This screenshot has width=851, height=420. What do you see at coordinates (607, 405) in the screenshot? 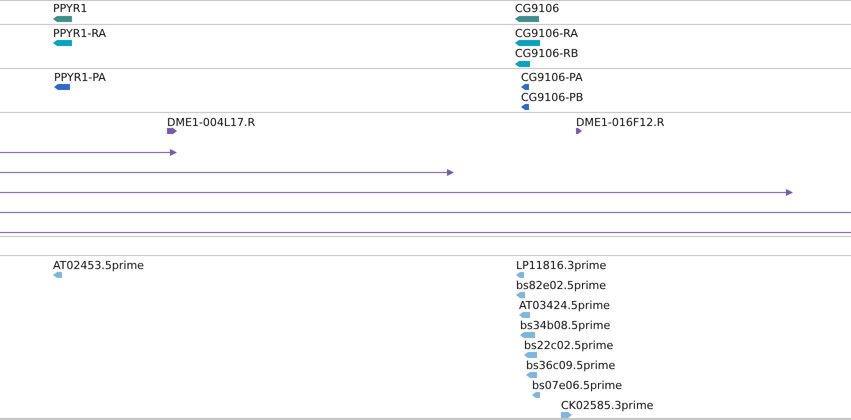
I see `feature-label: CK02585.3prime` at bounding box center [607, 405].